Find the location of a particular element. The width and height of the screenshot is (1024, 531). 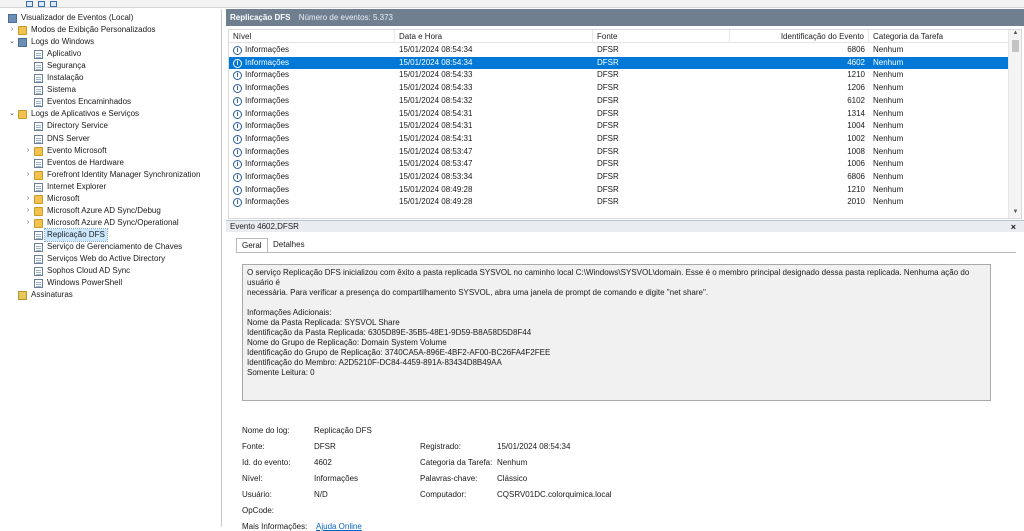

console-icon is located at coordinates (41, 4).